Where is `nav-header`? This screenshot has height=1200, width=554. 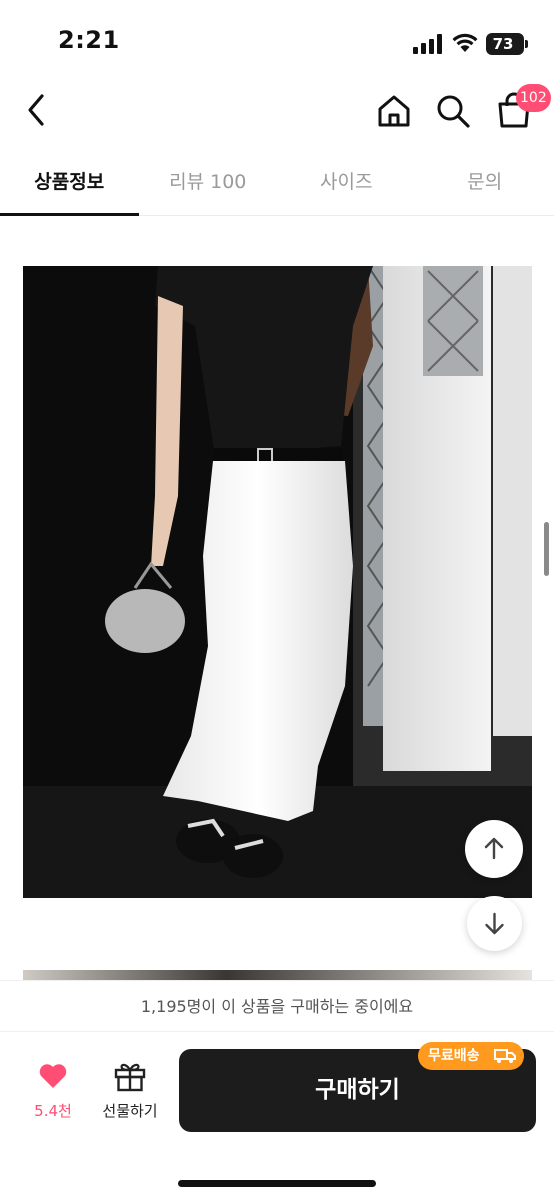 nav-header is located at coordinates (277, 114).